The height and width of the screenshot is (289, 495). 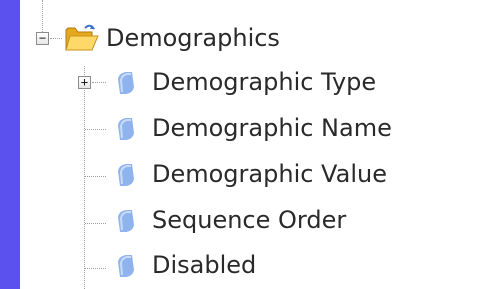 What do you see at coordinates (193, 38) in the screenshot?
I see `tree-node-label-demographics: Demographics` at bounding box center [193, 38].